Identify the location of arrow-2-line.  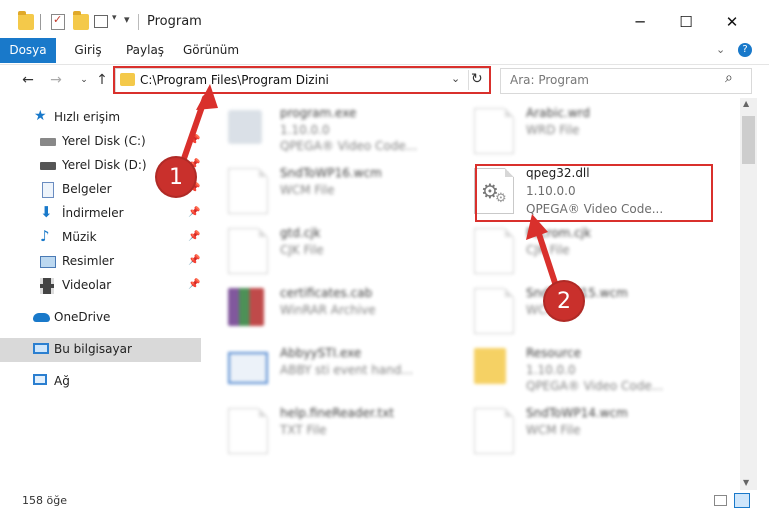
(547, 260).